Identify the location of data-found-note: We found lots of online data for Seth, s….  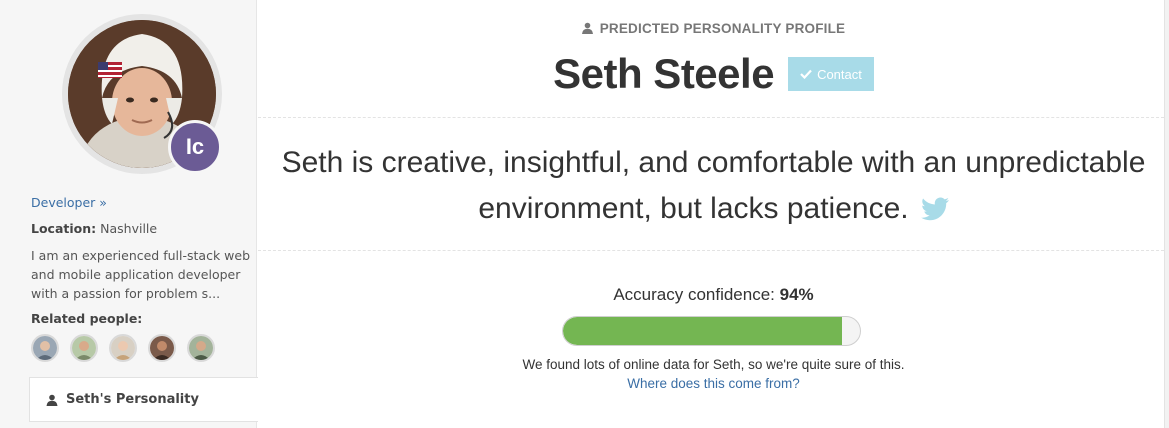
(713, 364).